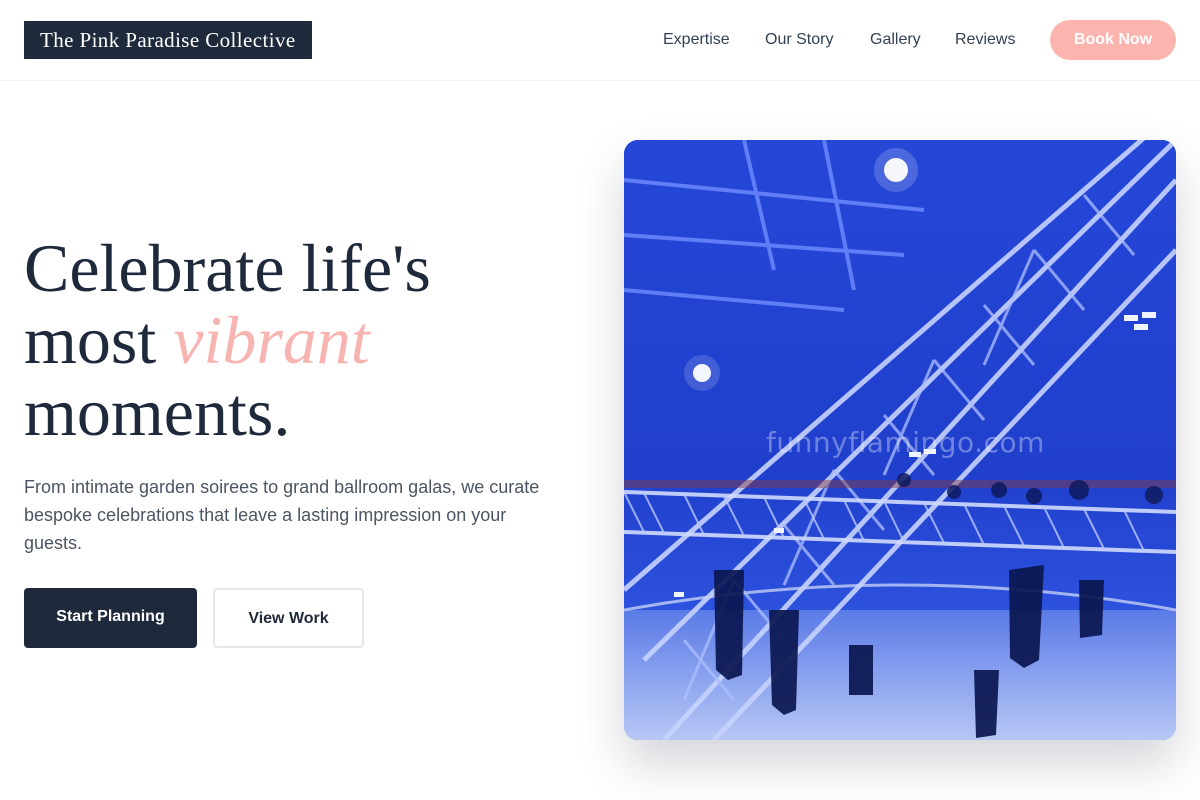 This screenshot has height=800, width=1200. What do you see at coordinates (696, 40) in the screenshot?
I see `nav-link-expertise: Expertise` at bounding box center [696, 40].